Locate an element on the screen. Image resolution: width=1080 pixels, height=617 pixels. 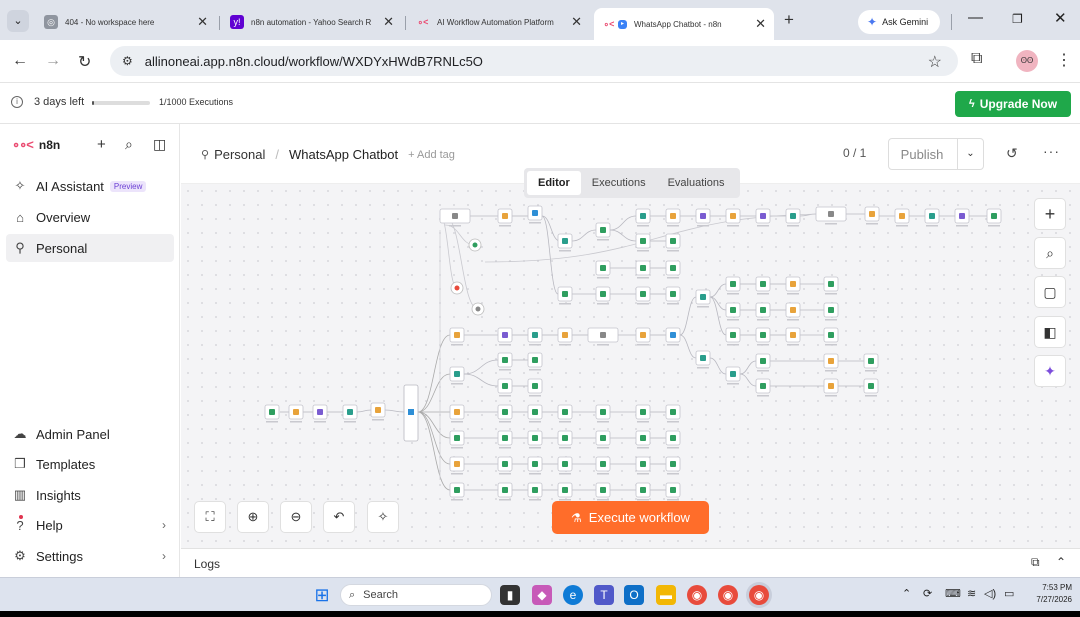
new-tab-button: + is located at coordinates (789, 20).